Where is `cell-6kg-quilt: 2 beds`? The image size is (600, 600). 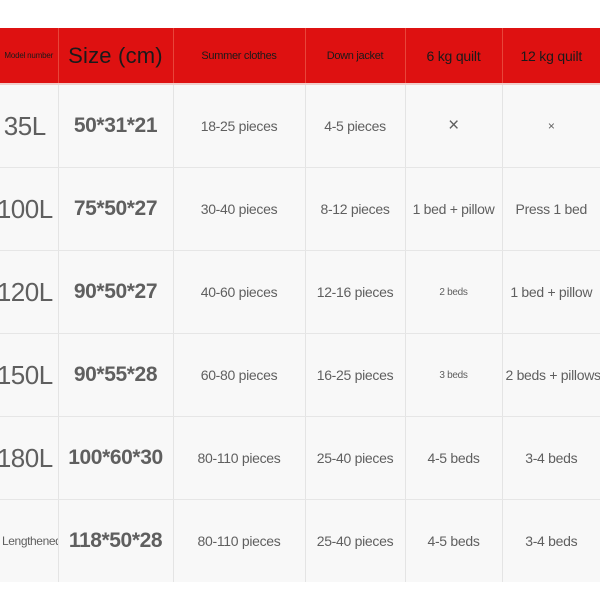
cell-6kg-quilt: 2 beds is located at coordinates (454, 292).